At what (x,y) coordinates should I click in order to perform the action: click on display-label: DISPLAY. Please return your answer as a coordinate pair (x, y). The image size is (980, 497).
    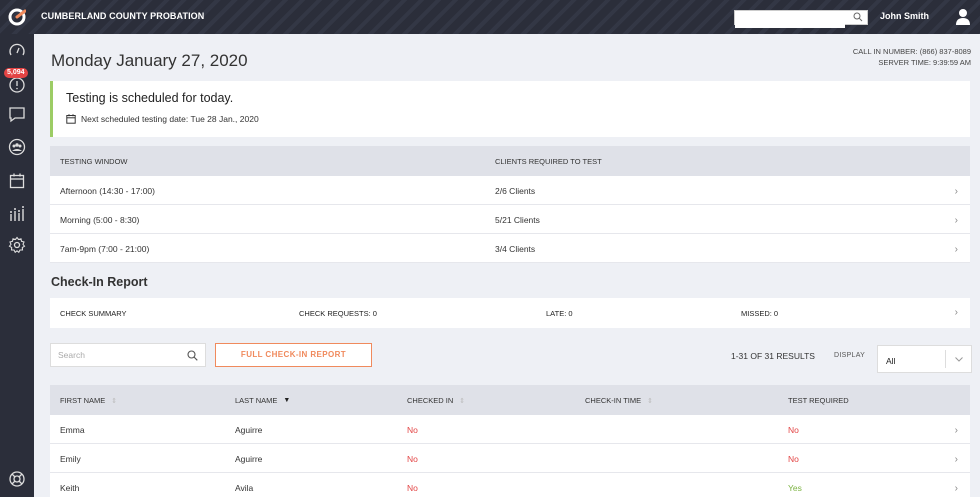
    Looking at the image, I should click on (850, 355).